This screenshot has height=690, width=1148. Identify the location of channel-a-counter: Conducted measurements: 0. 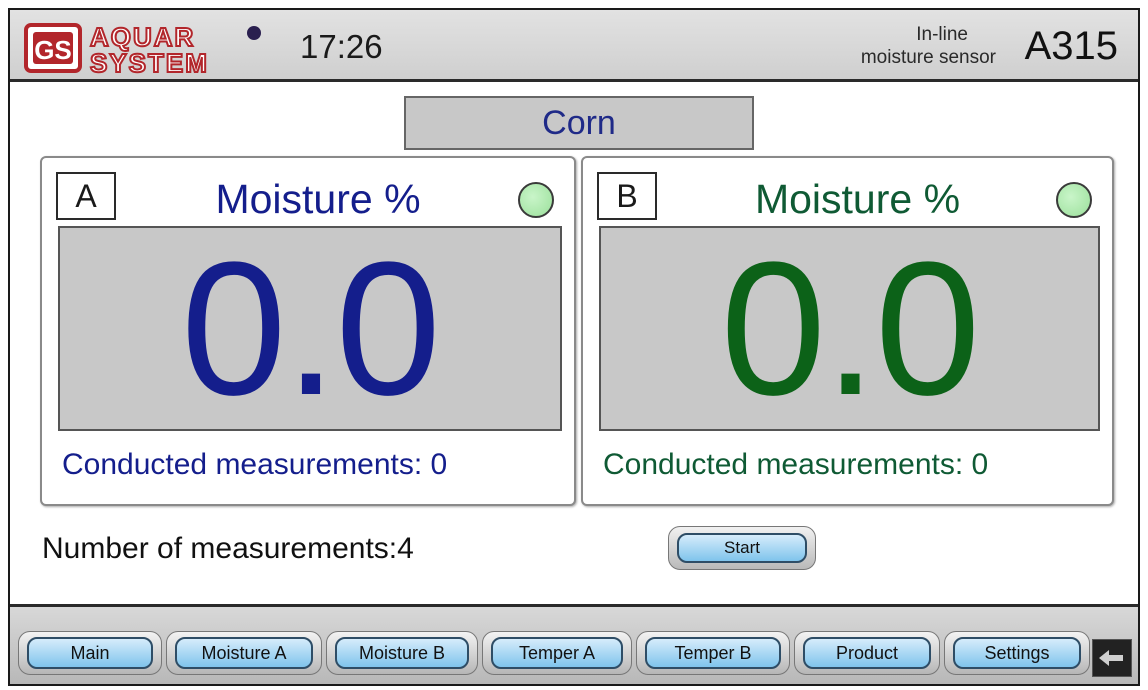
(254, 465).